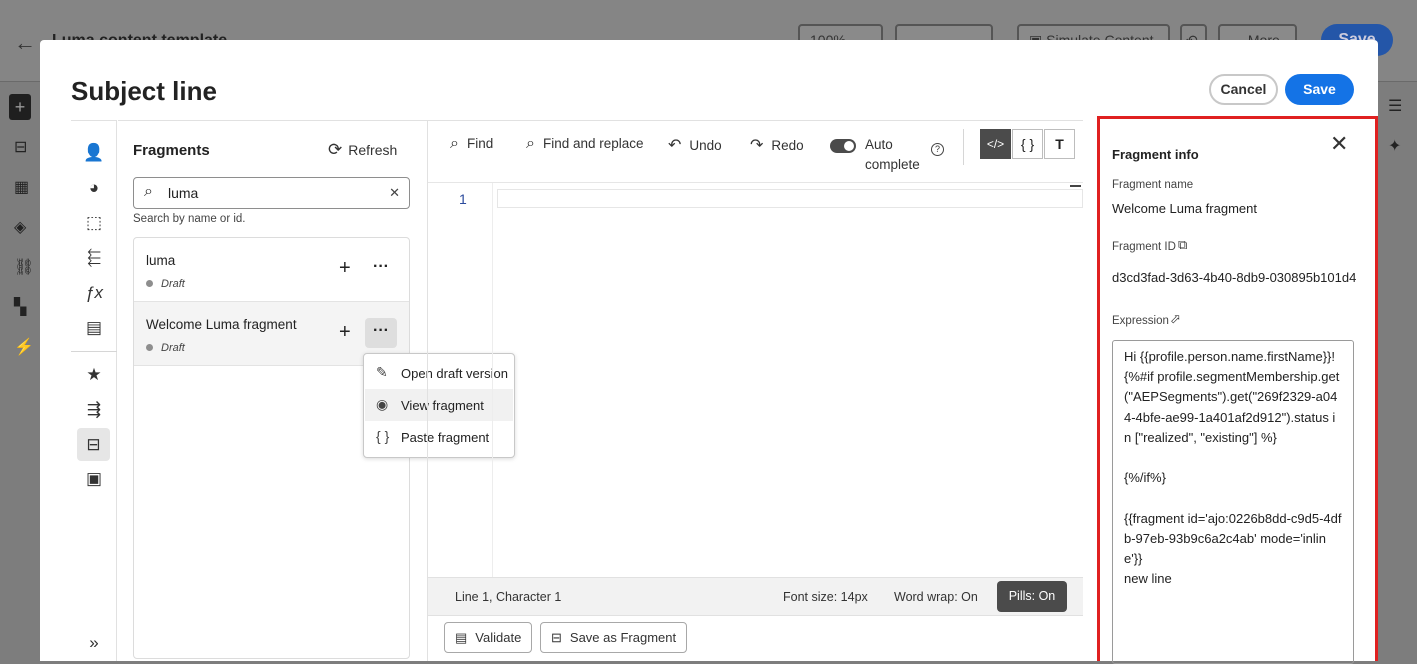 This screenshot has width=1417, height=664. What do you see at coordinates (1075, 186) in the screenshot?
I see `collapse-icon` at bounding box center [1075, 186].